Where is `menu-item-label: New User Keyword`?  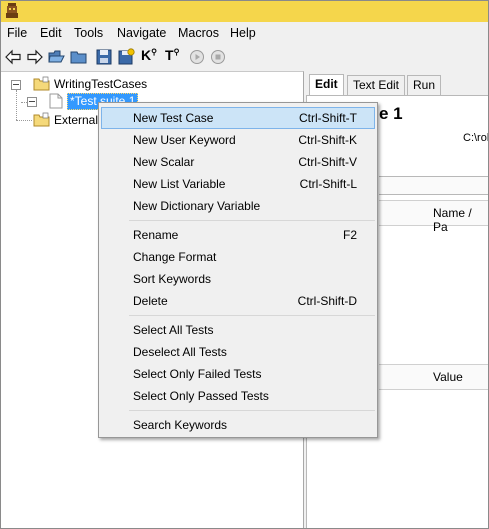 menu-item-label: New User Keyword is located at coordinates (184, 140).